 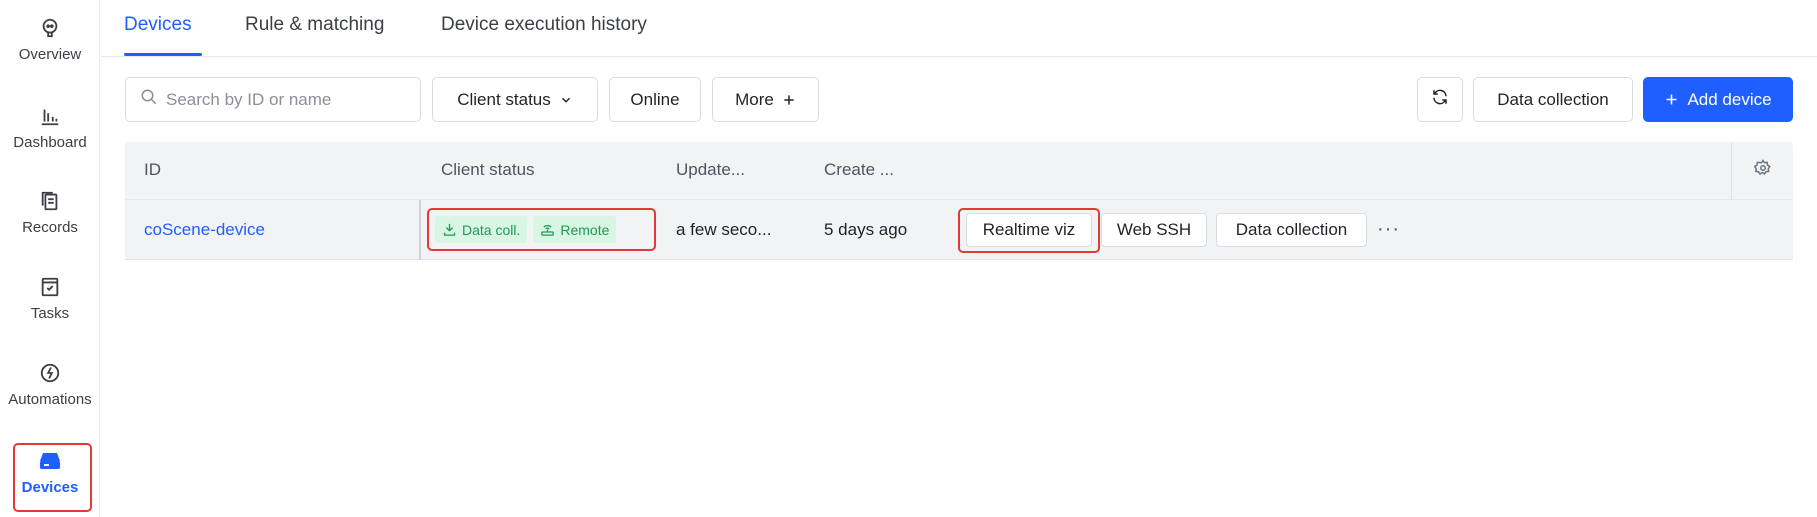 I want to click on status-badge: Remote, so click(x=575, y=229).